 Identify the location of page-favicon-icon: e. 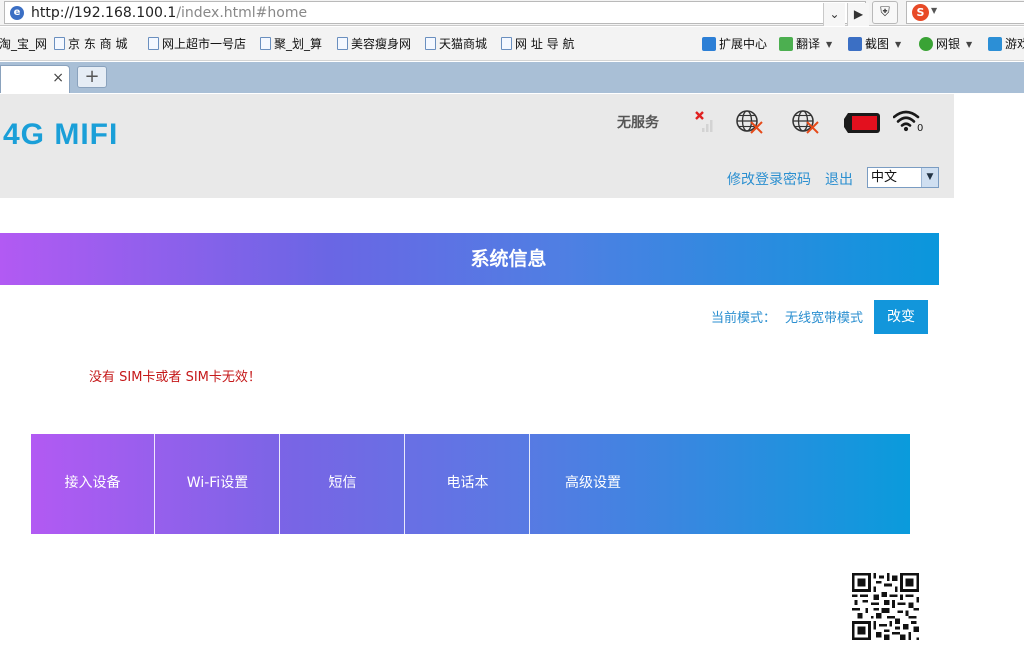
(17, 13).